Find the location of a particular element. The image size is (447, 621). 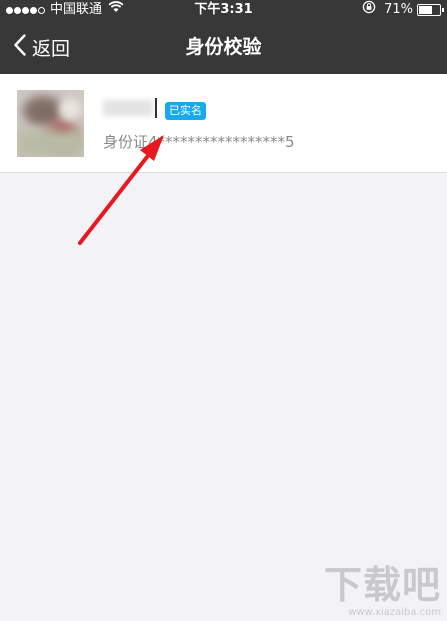

orientation-lock-icon is located at coordinates (369, 10).